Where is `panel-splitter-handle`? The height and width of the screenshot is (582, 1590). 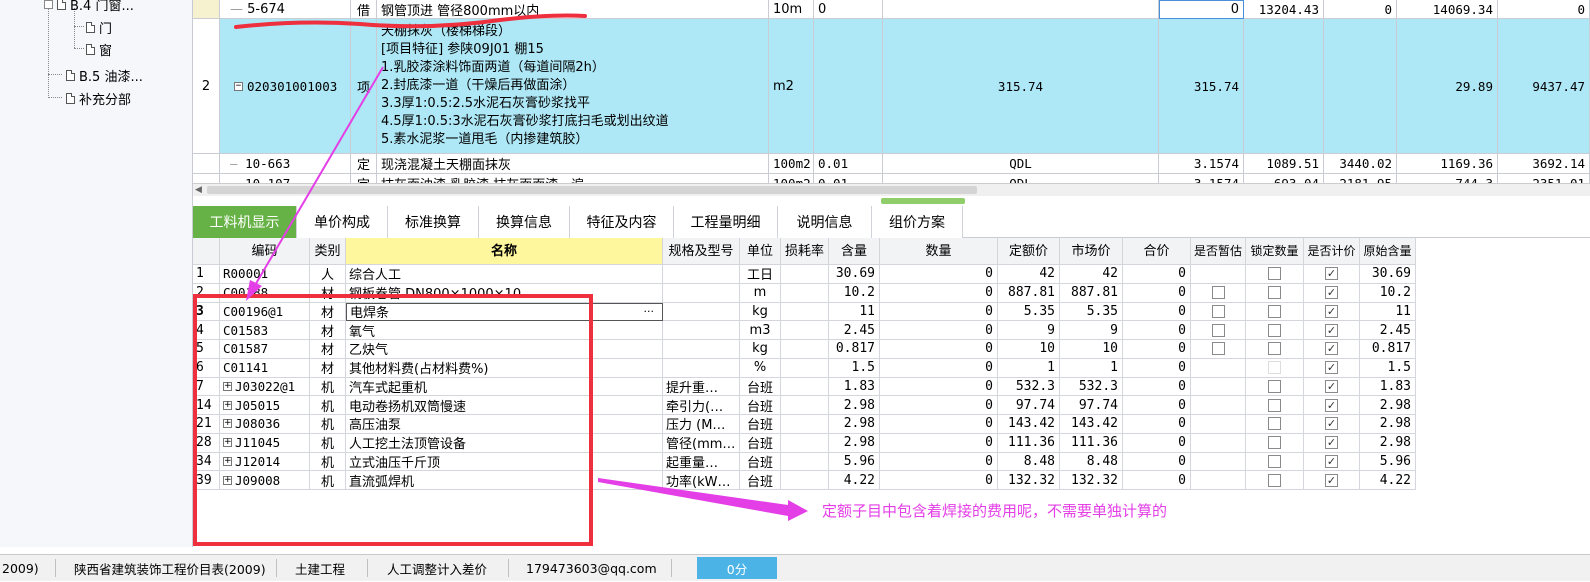
panel-splitter-handle is located at coordinates (923, 201).